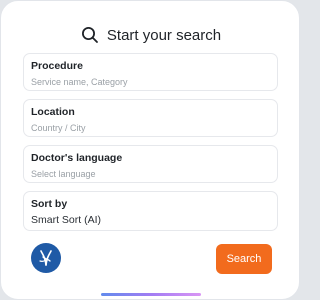  I want to click on language-label: Doctor's language, so click(77, 158).